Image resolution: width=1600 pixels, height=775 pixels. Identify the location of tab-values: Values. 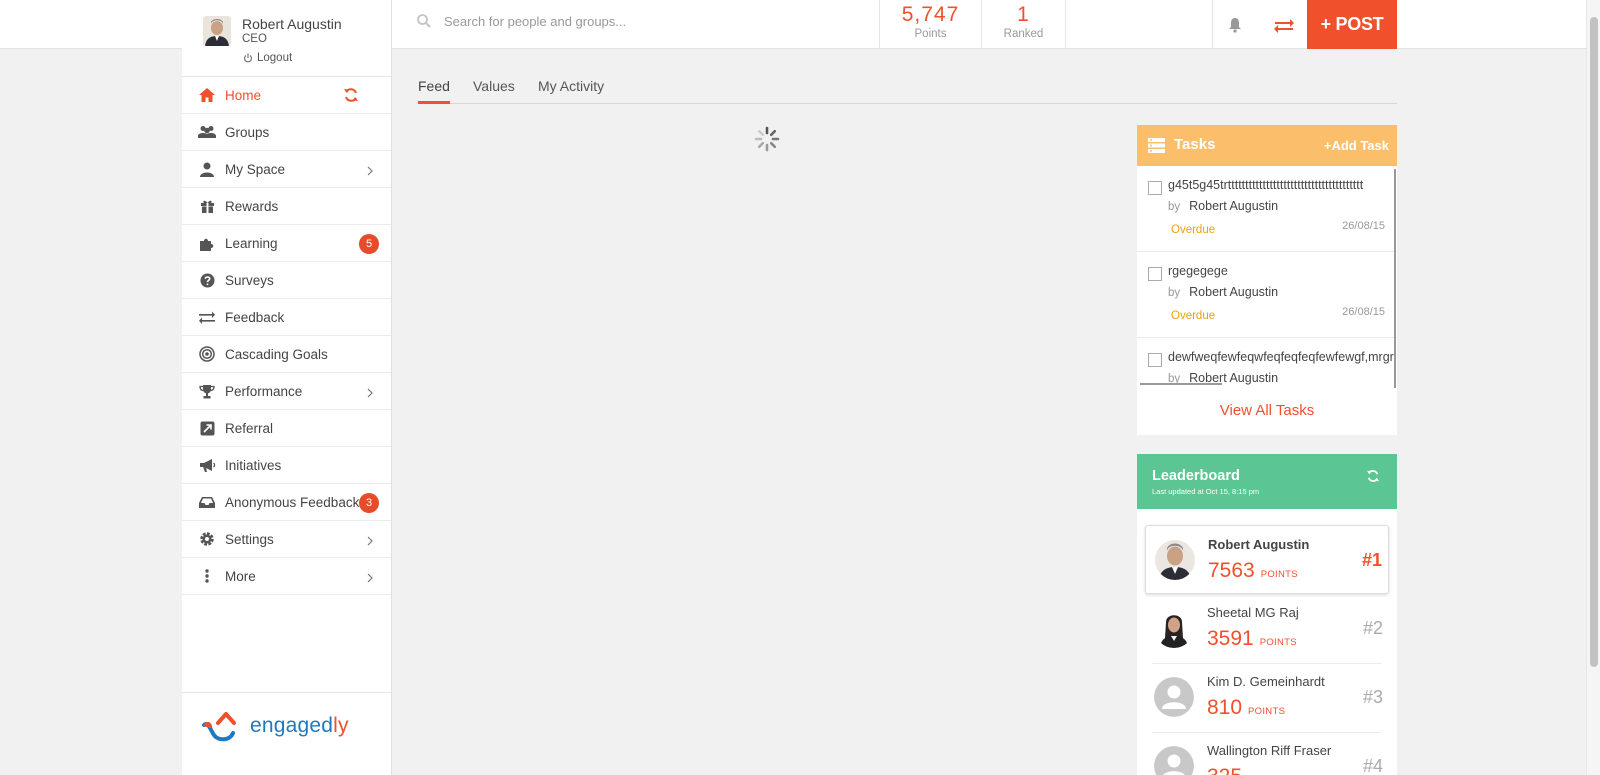
(494, 89).